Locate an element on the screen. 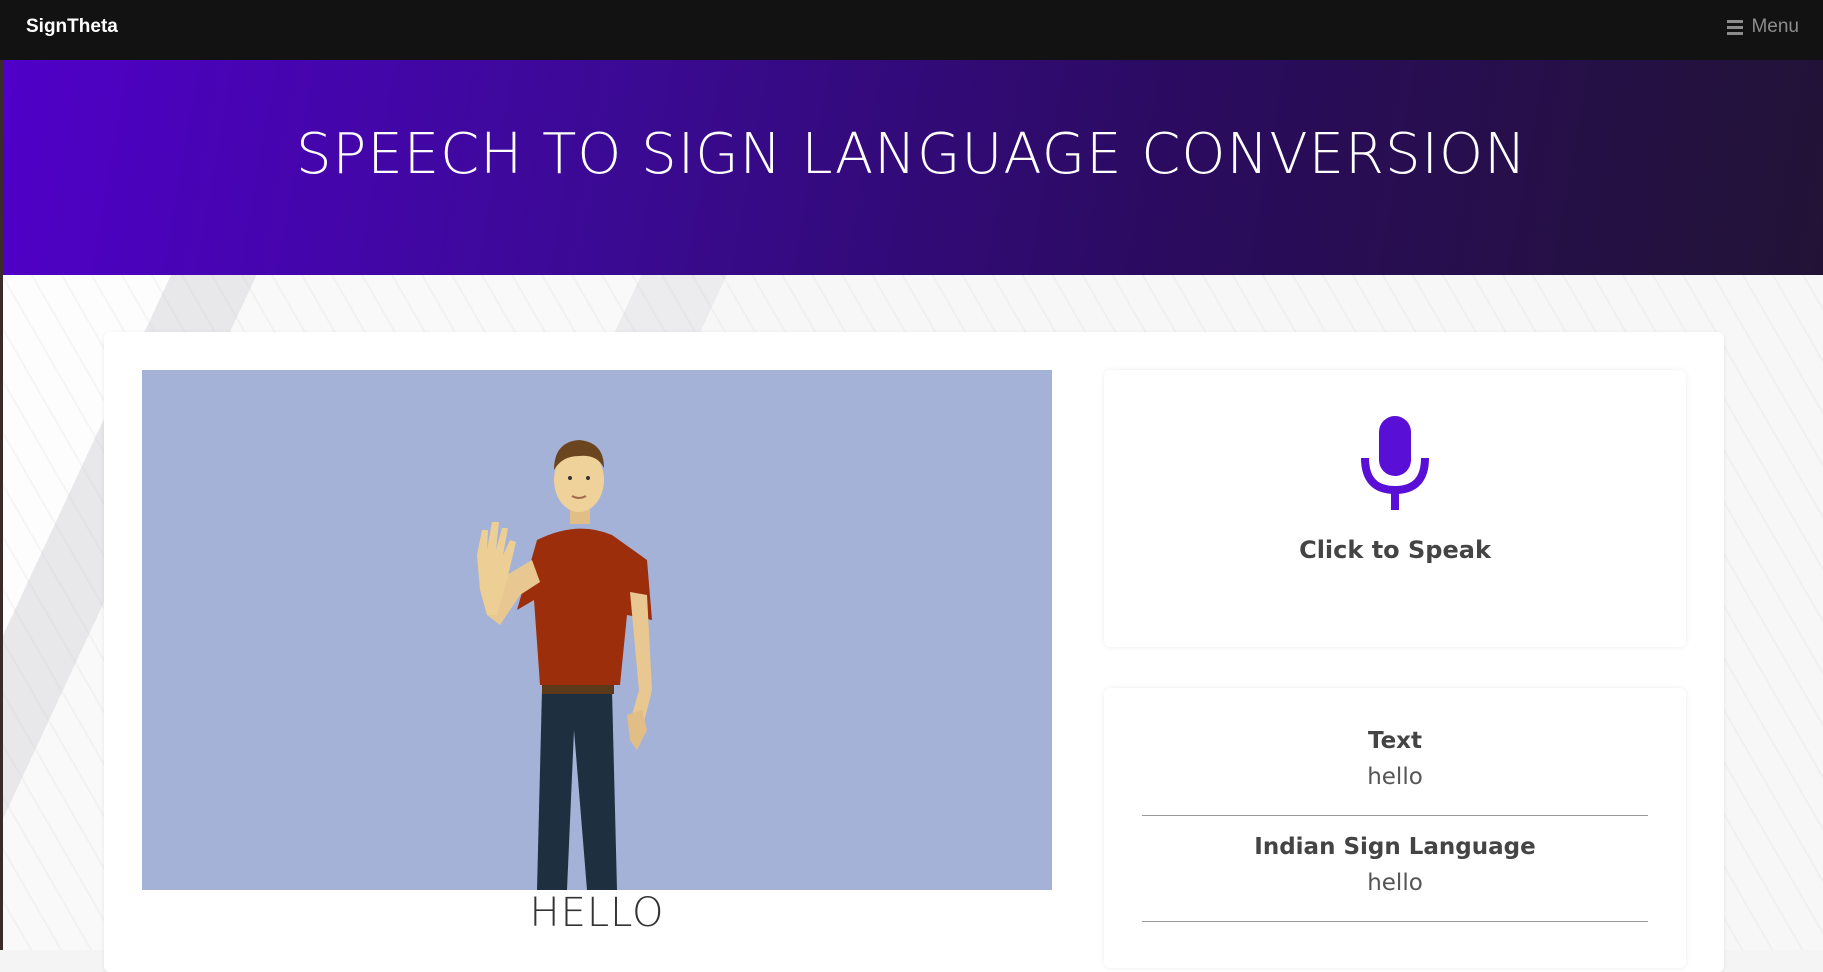 This screenshot has height=972, width=1823. text-section: Text hello is located at coordinates (1395, 759).